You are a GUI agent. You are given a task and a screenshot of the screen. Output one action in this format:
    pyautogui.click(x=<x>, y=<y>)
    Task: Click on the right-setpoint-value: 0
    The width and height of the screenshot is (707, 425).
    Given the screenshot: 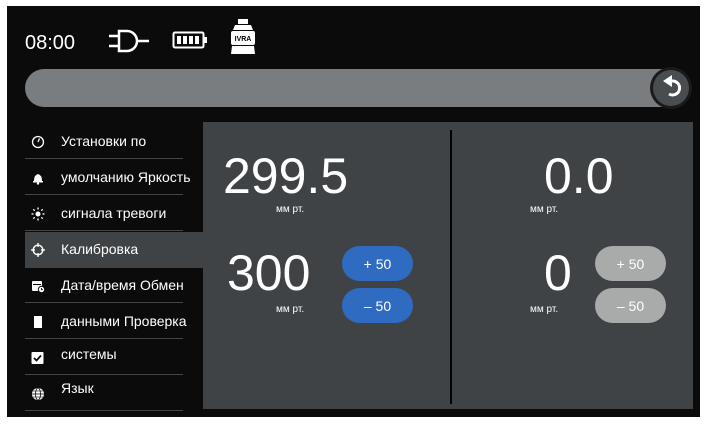 What is the action you would take?
    pyautogui.click(x=558, y=273)
    